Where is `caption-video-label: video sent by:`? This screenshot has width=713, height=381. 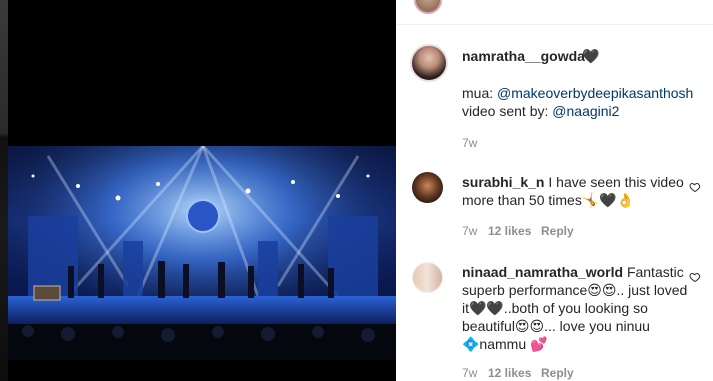
caption-video-label: video sent by: is located at coordinates (507, 111).